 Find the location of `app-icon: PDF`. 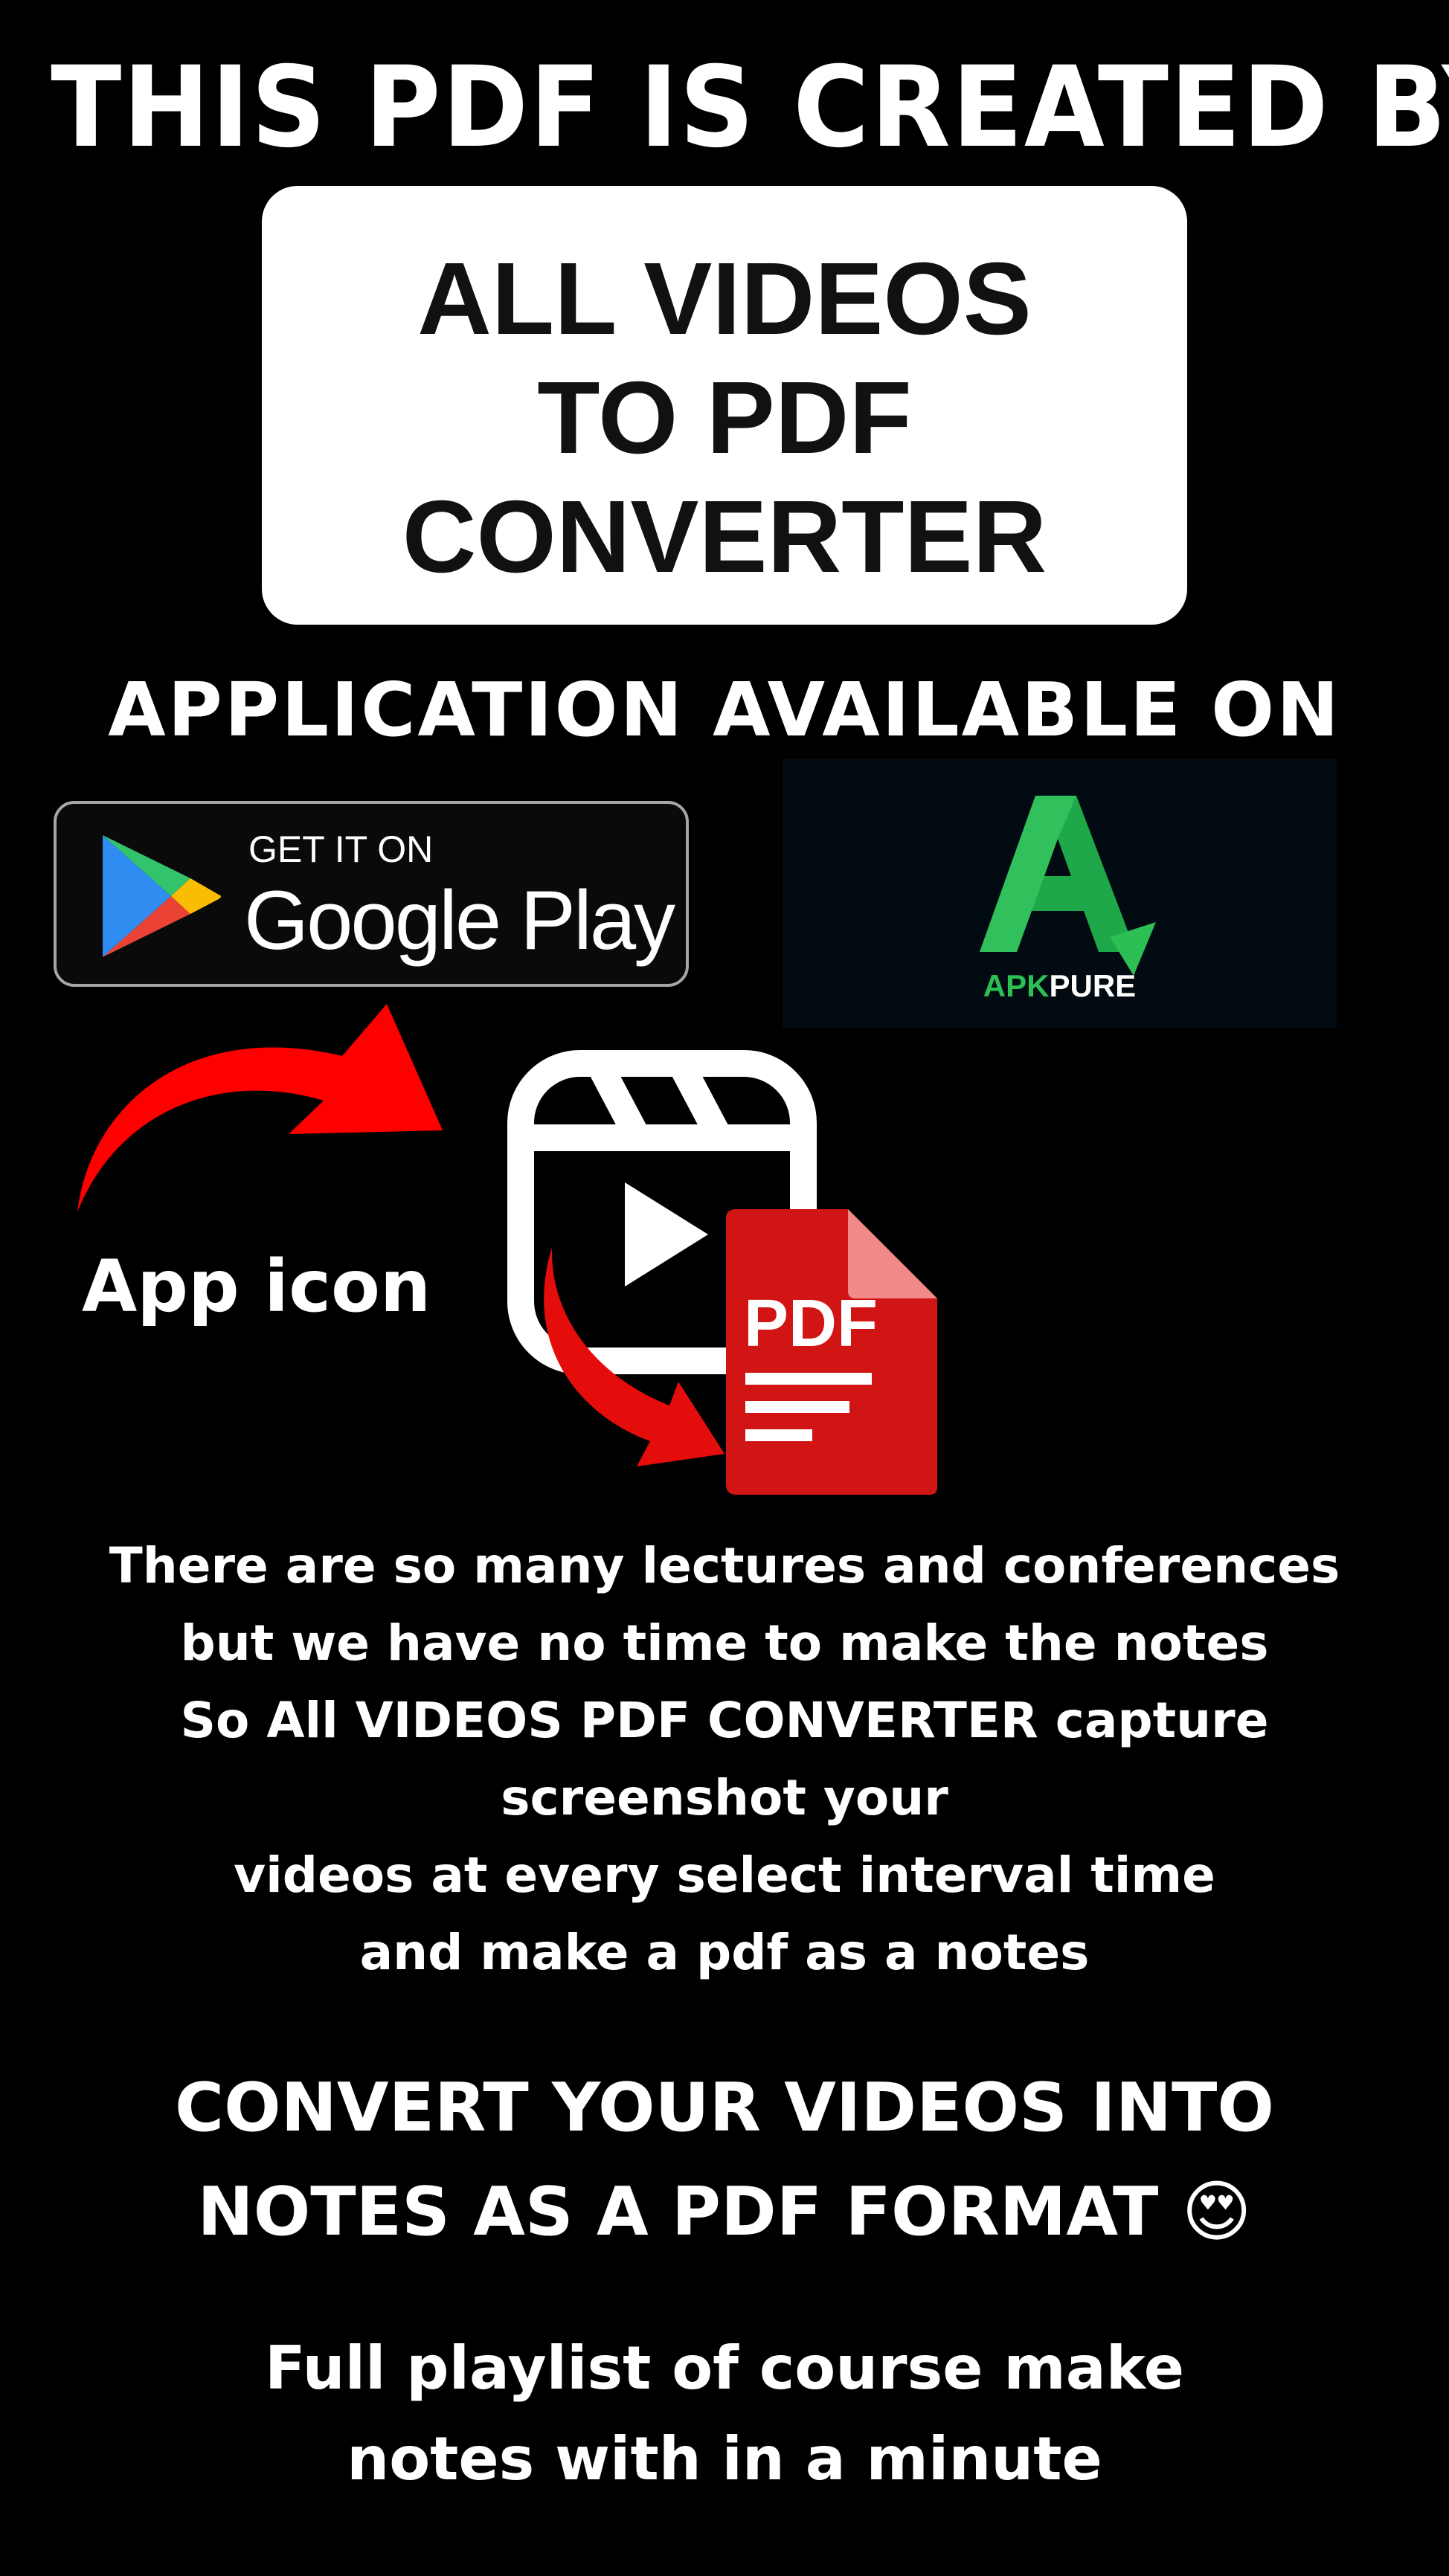

app-icon: PDF is located at coordinates (722, 1272).